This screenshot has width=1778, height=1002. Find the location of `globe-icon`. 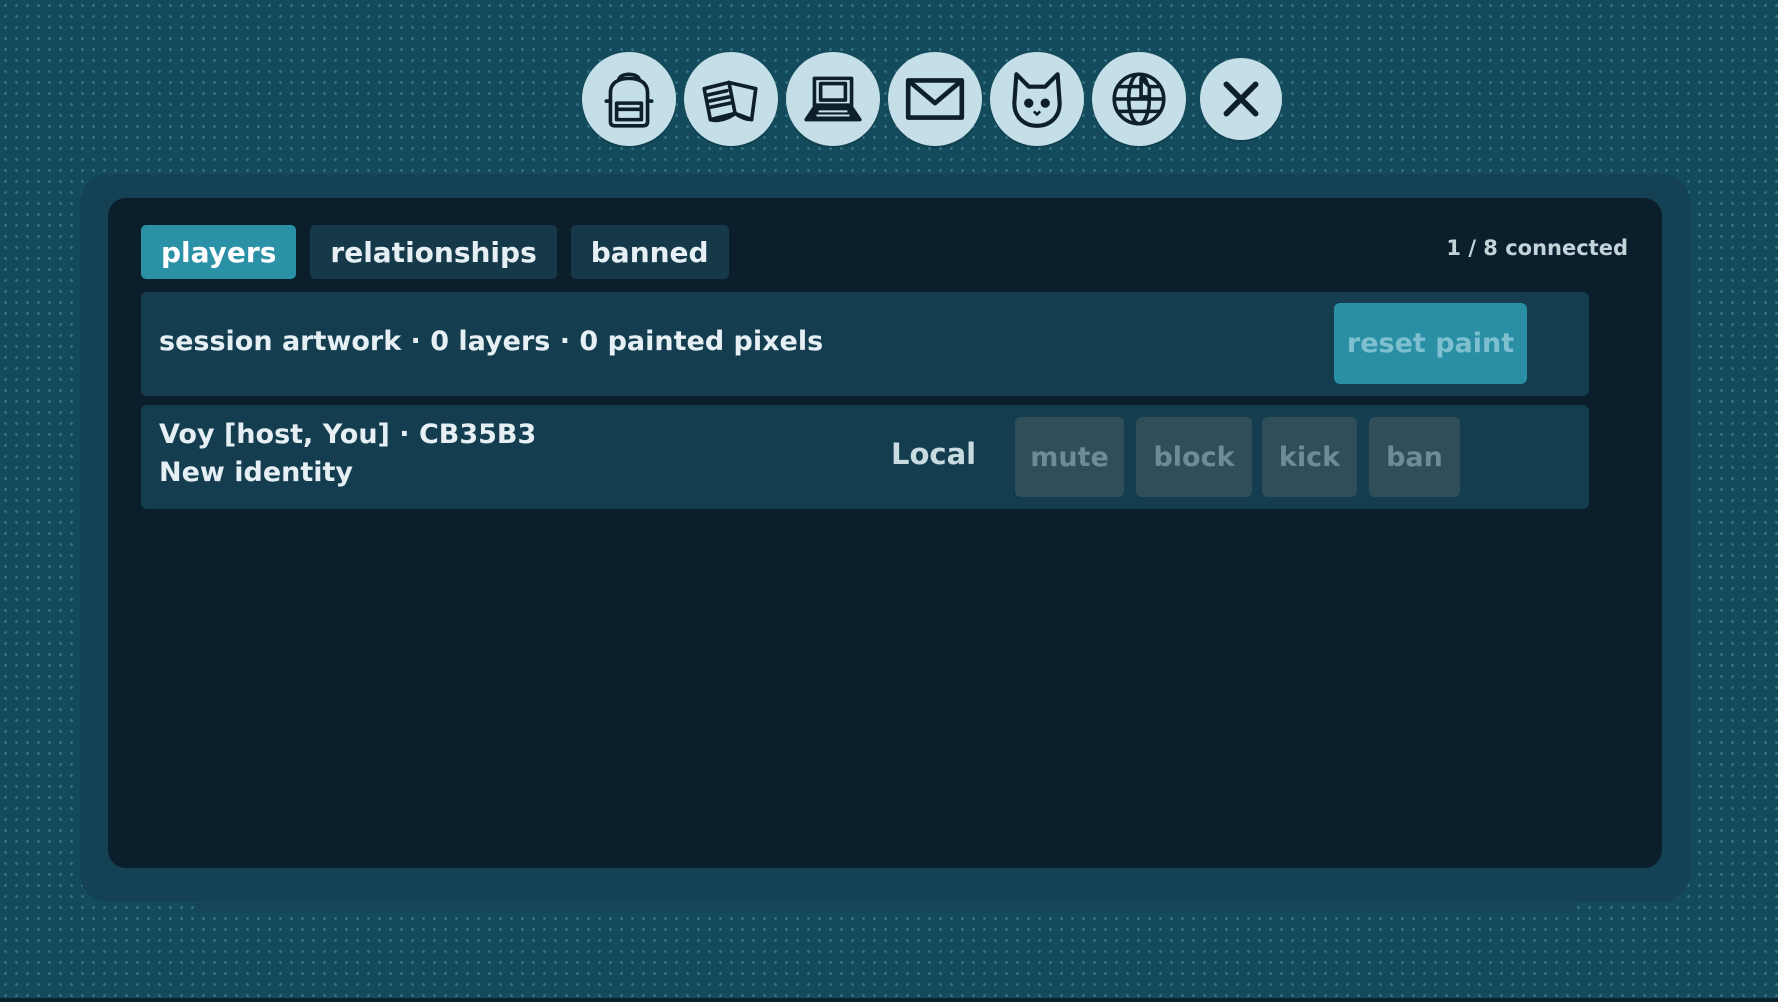

globe-icon is located at coordinates (1139, 99).